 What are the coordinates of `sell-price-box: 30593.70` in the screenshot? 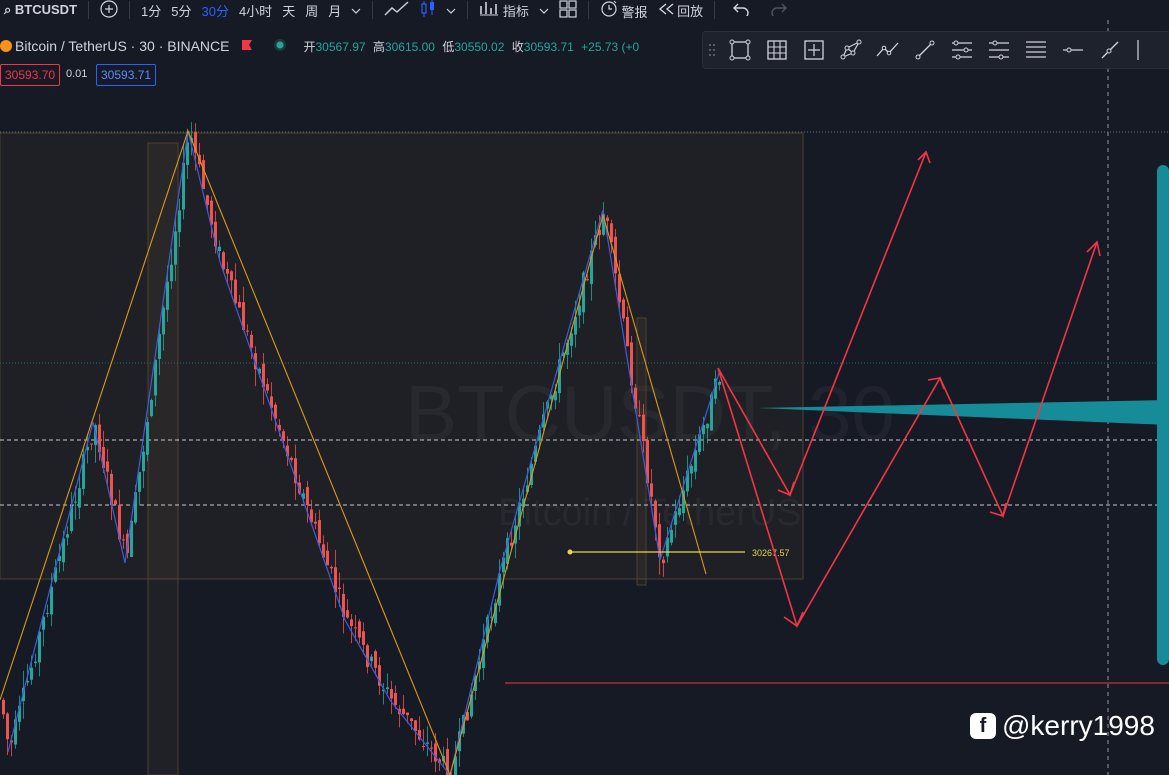 It's located at (30, 75).